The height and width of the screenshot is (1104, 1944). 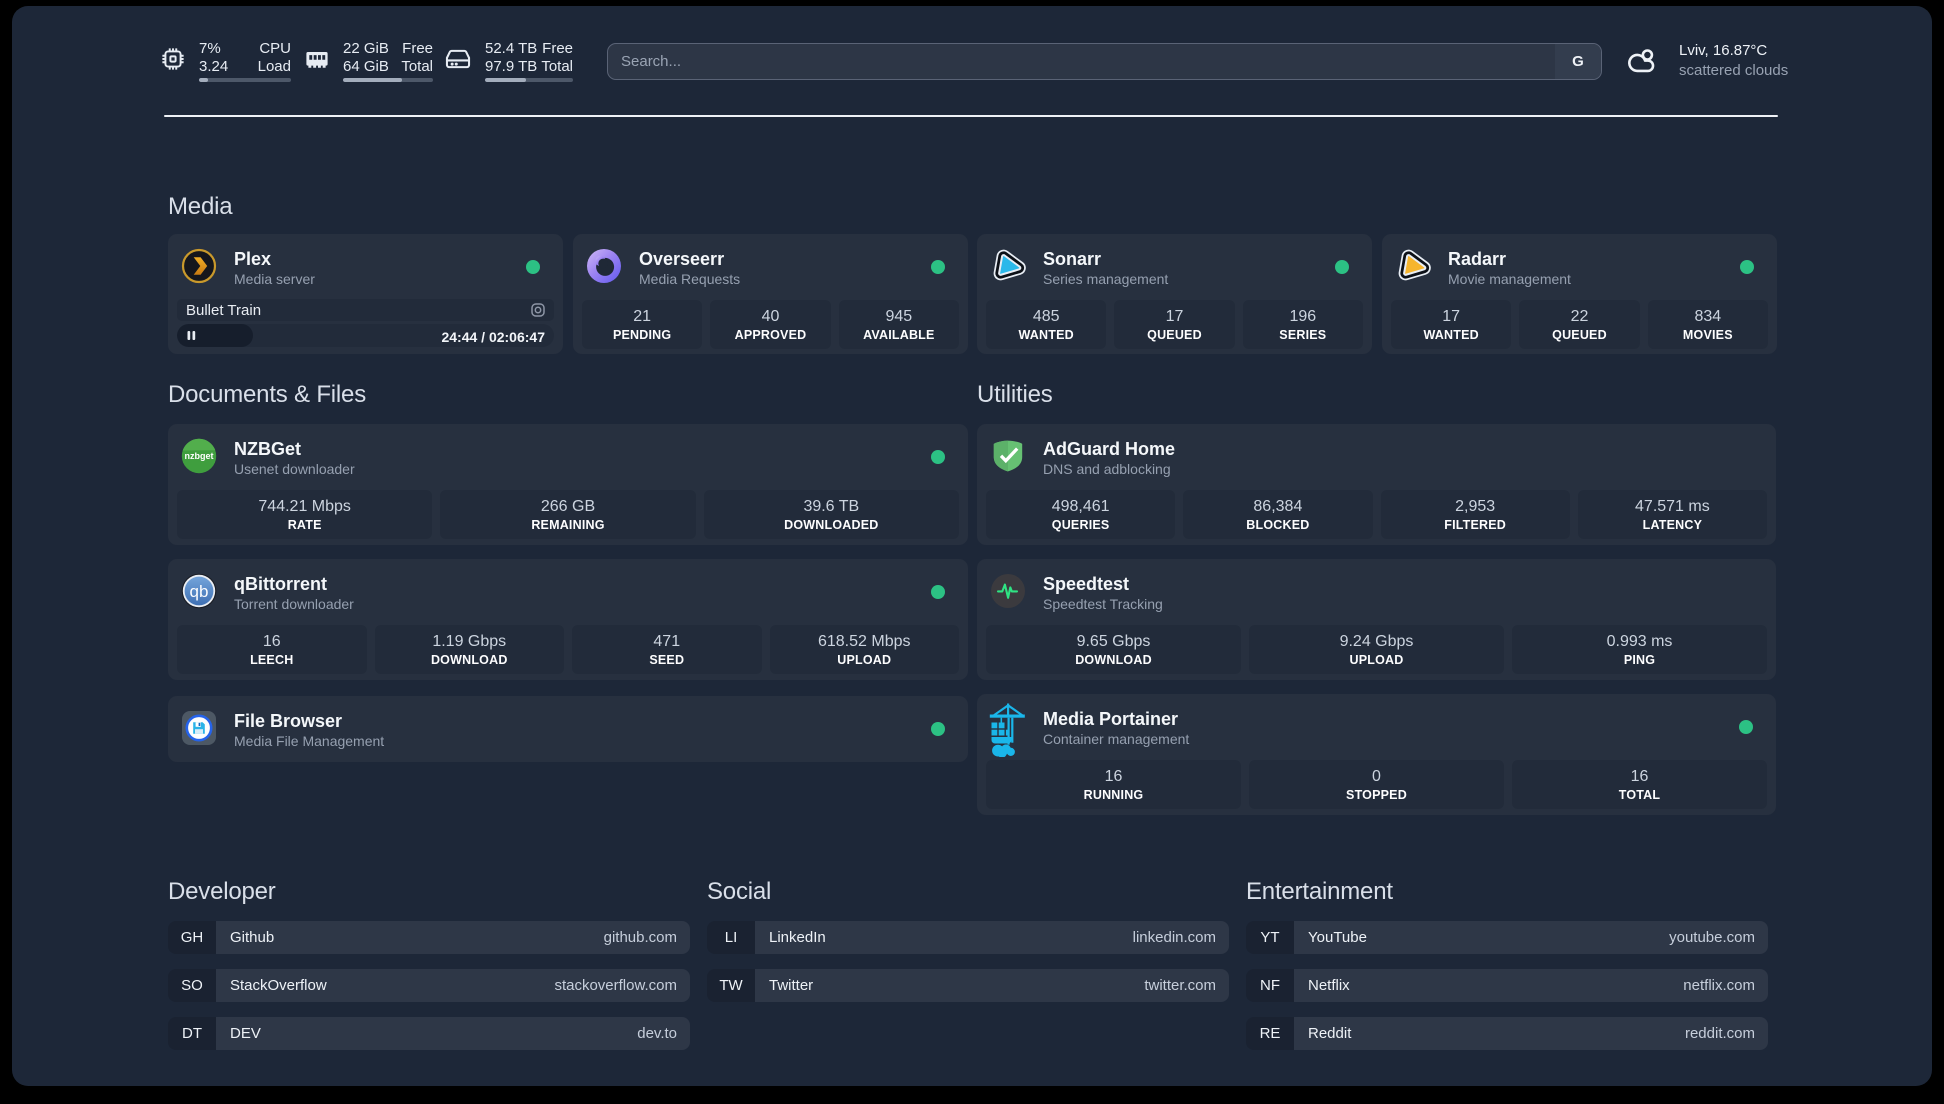 I want to click on svg-text: nzbget, so click(x=199, y=456).